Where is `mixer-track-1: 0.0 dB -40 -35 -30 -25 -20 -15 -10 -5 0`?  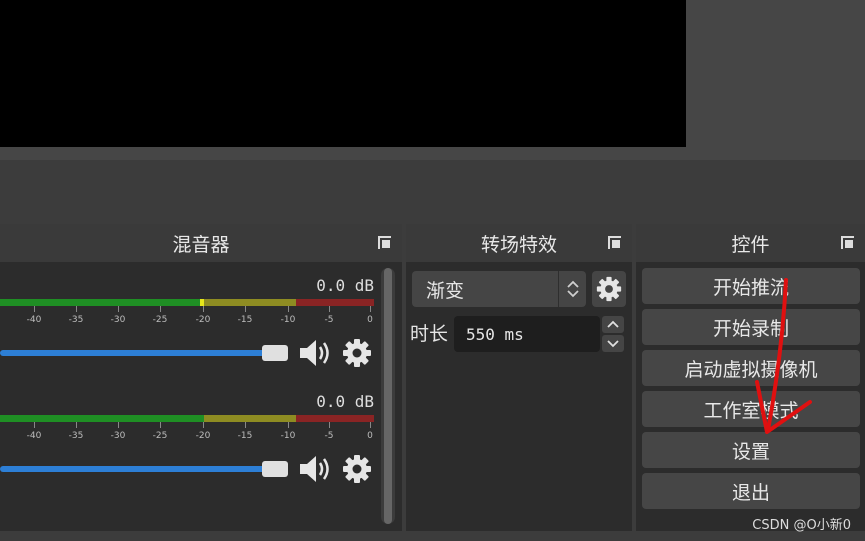 mixer-track-1: 0.0 dB -40 -35 -30 -25 -20 -15 -10 -5 0 is located at coordinates (189, 321).